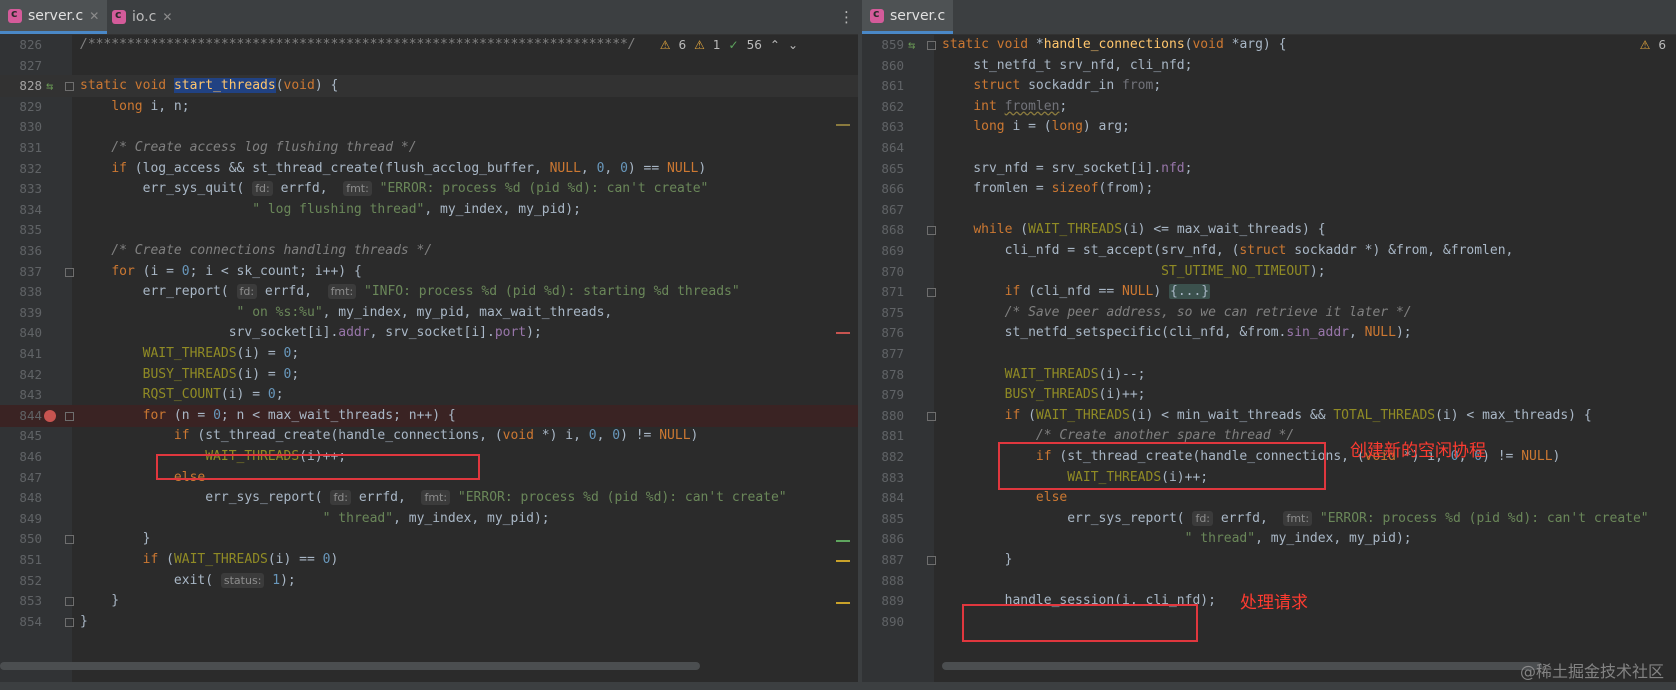 The image size is (1676, 690). I want to click on line-number: 882, so click(883, 457).